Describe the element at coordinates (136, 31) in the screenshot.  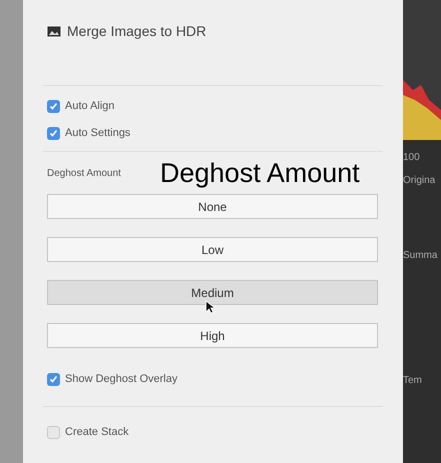
I see `dialog-title: Merge Images to HDR` at that location.